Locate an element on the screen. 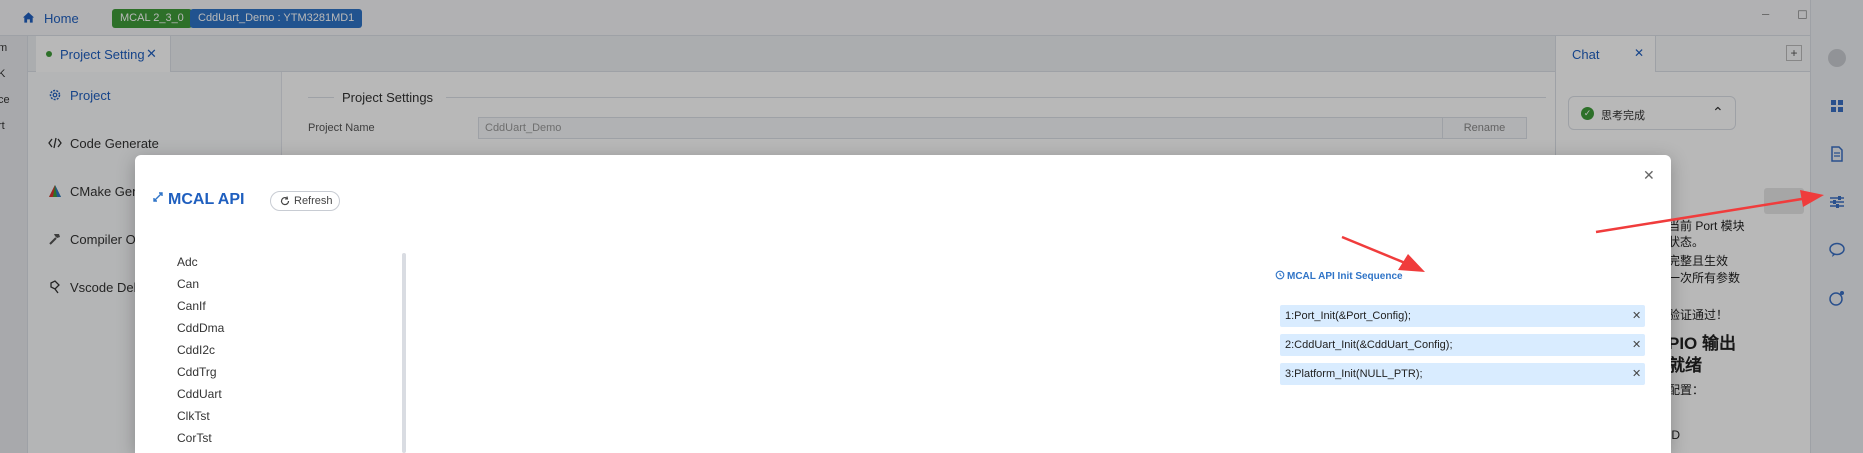  init-sequence-title: MCAL API Init Sequence is located at coordinates (1345, 276).